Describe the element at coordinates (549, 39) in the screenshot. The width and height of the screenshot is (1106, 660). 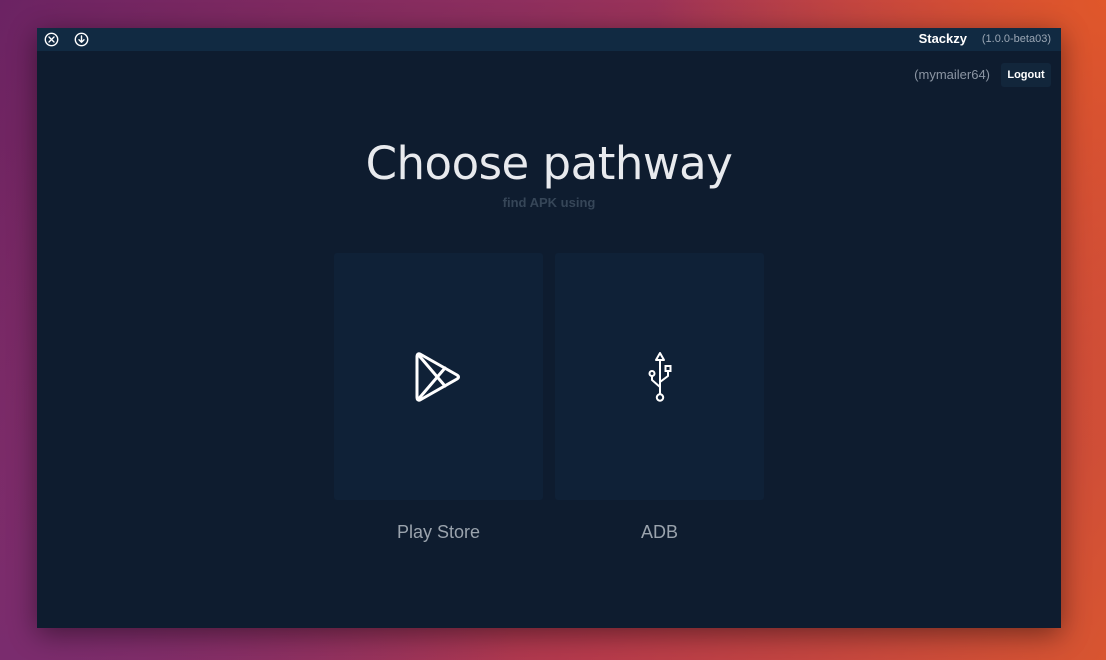
I see `title-bar: Stackzy (1.0.0-beta03)` at that location.